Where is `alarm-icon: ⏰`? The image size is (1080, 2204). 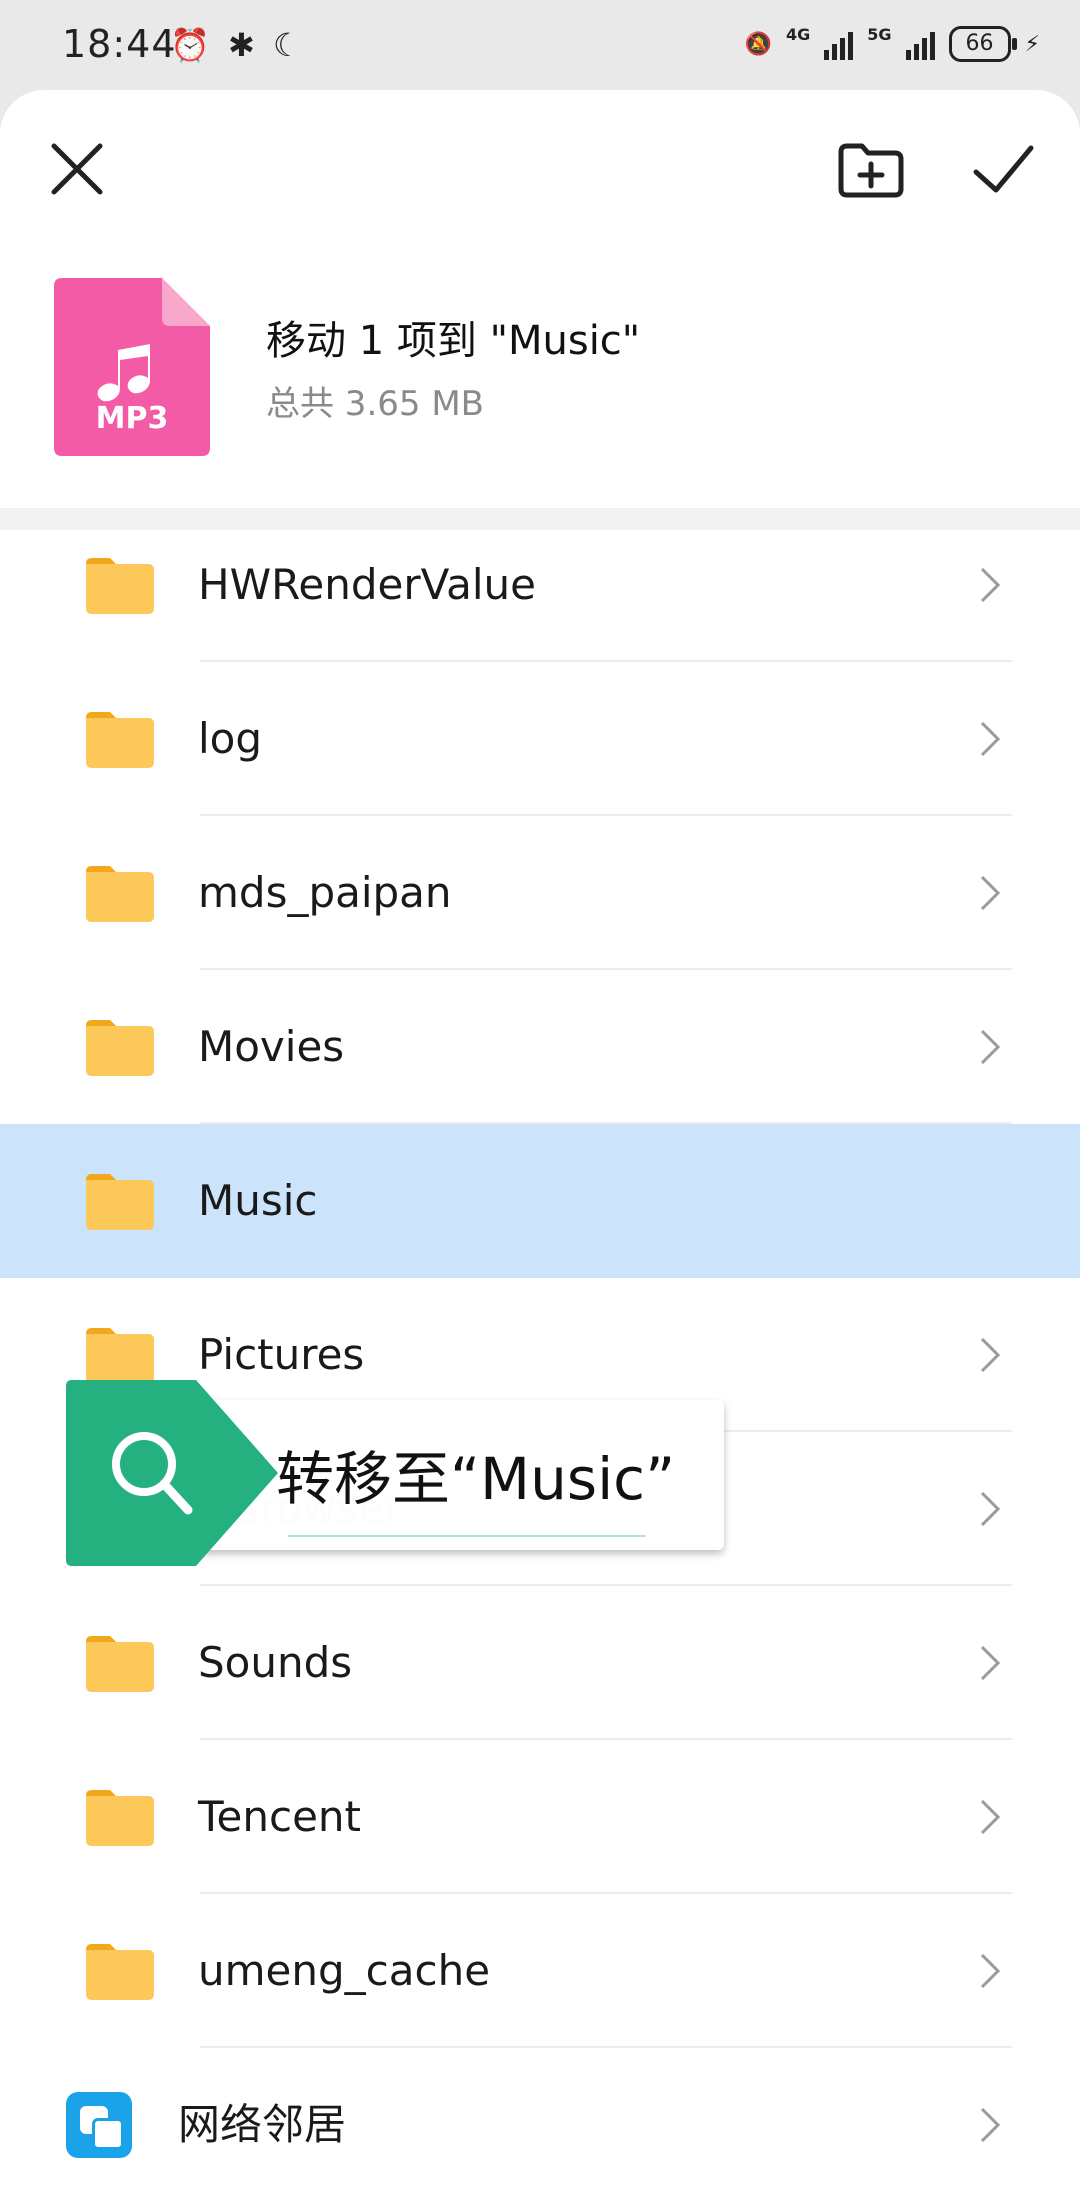 alarm-icon: ⏰ is located at coordinates (190, 45).